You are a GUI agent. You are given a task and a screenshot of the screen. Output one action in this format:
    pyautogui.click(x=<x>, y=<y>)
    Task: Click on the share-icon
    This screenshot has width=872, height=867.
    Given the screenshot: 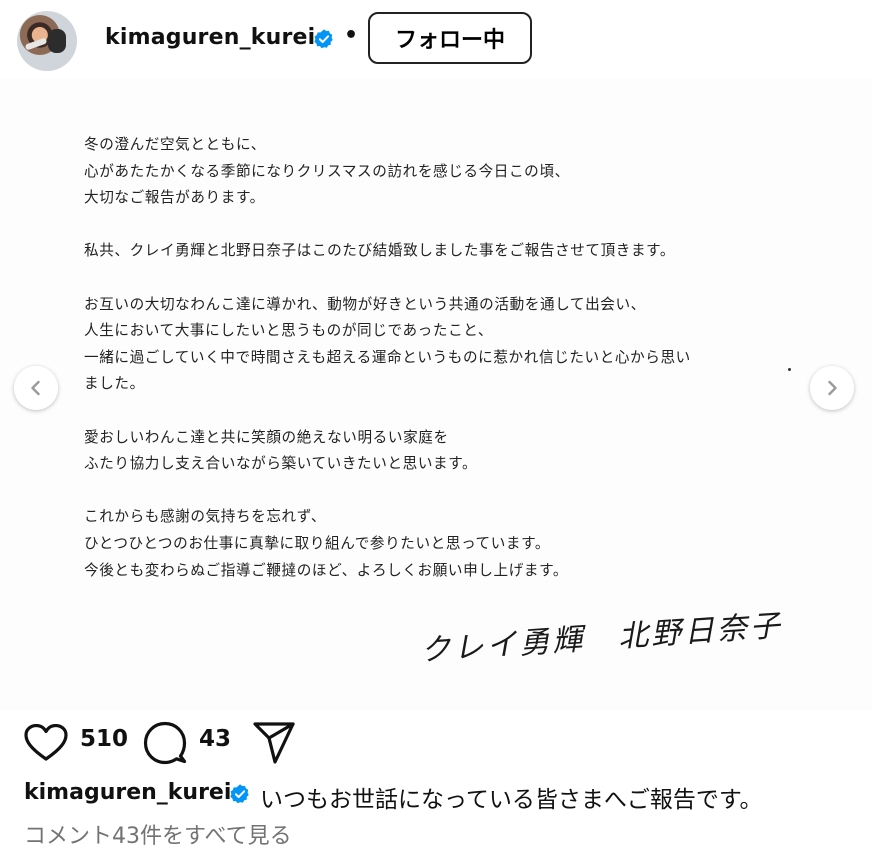 What is the action you would take?
    pyautogui.click(x=274, y=743)
    